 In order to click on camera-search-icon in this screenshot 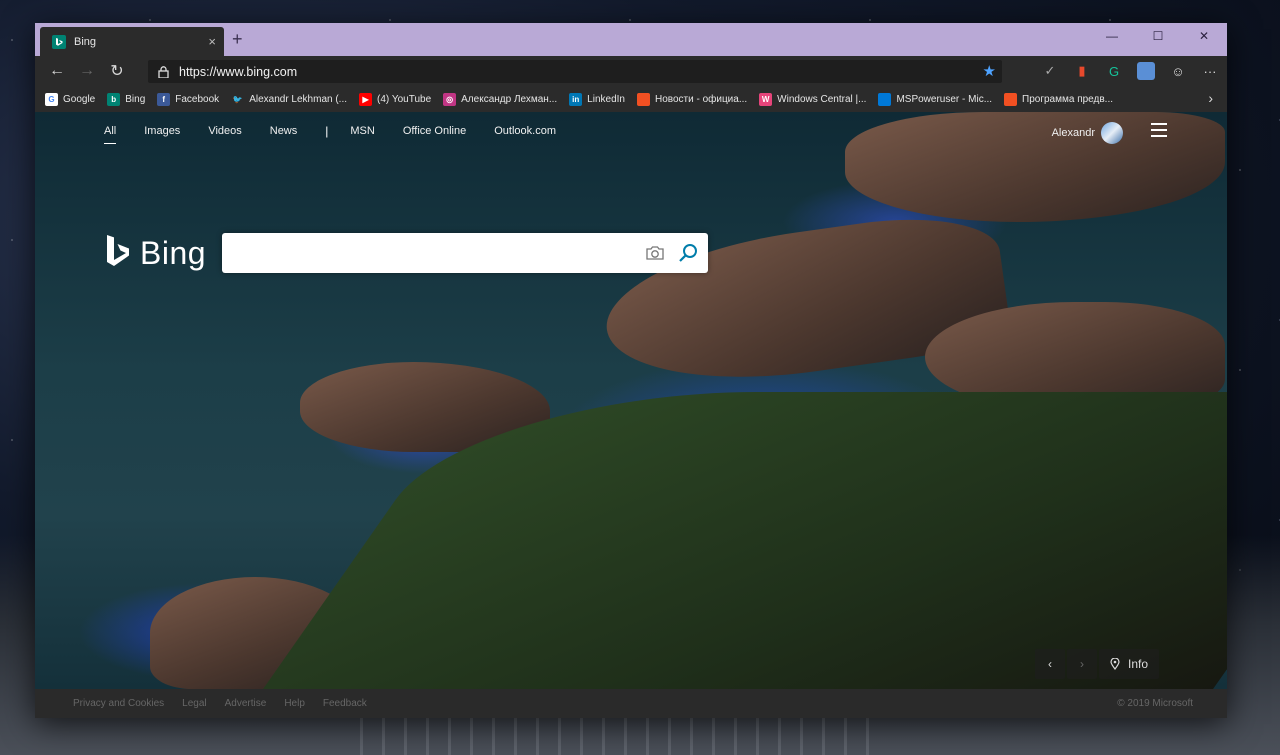, I will do `click(655, 253)`.